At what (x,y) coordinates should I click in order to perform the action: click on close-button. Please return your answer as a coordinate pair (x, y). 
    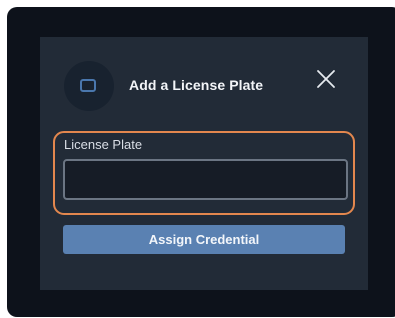
    Looking at the image, I should click on (326, 79).